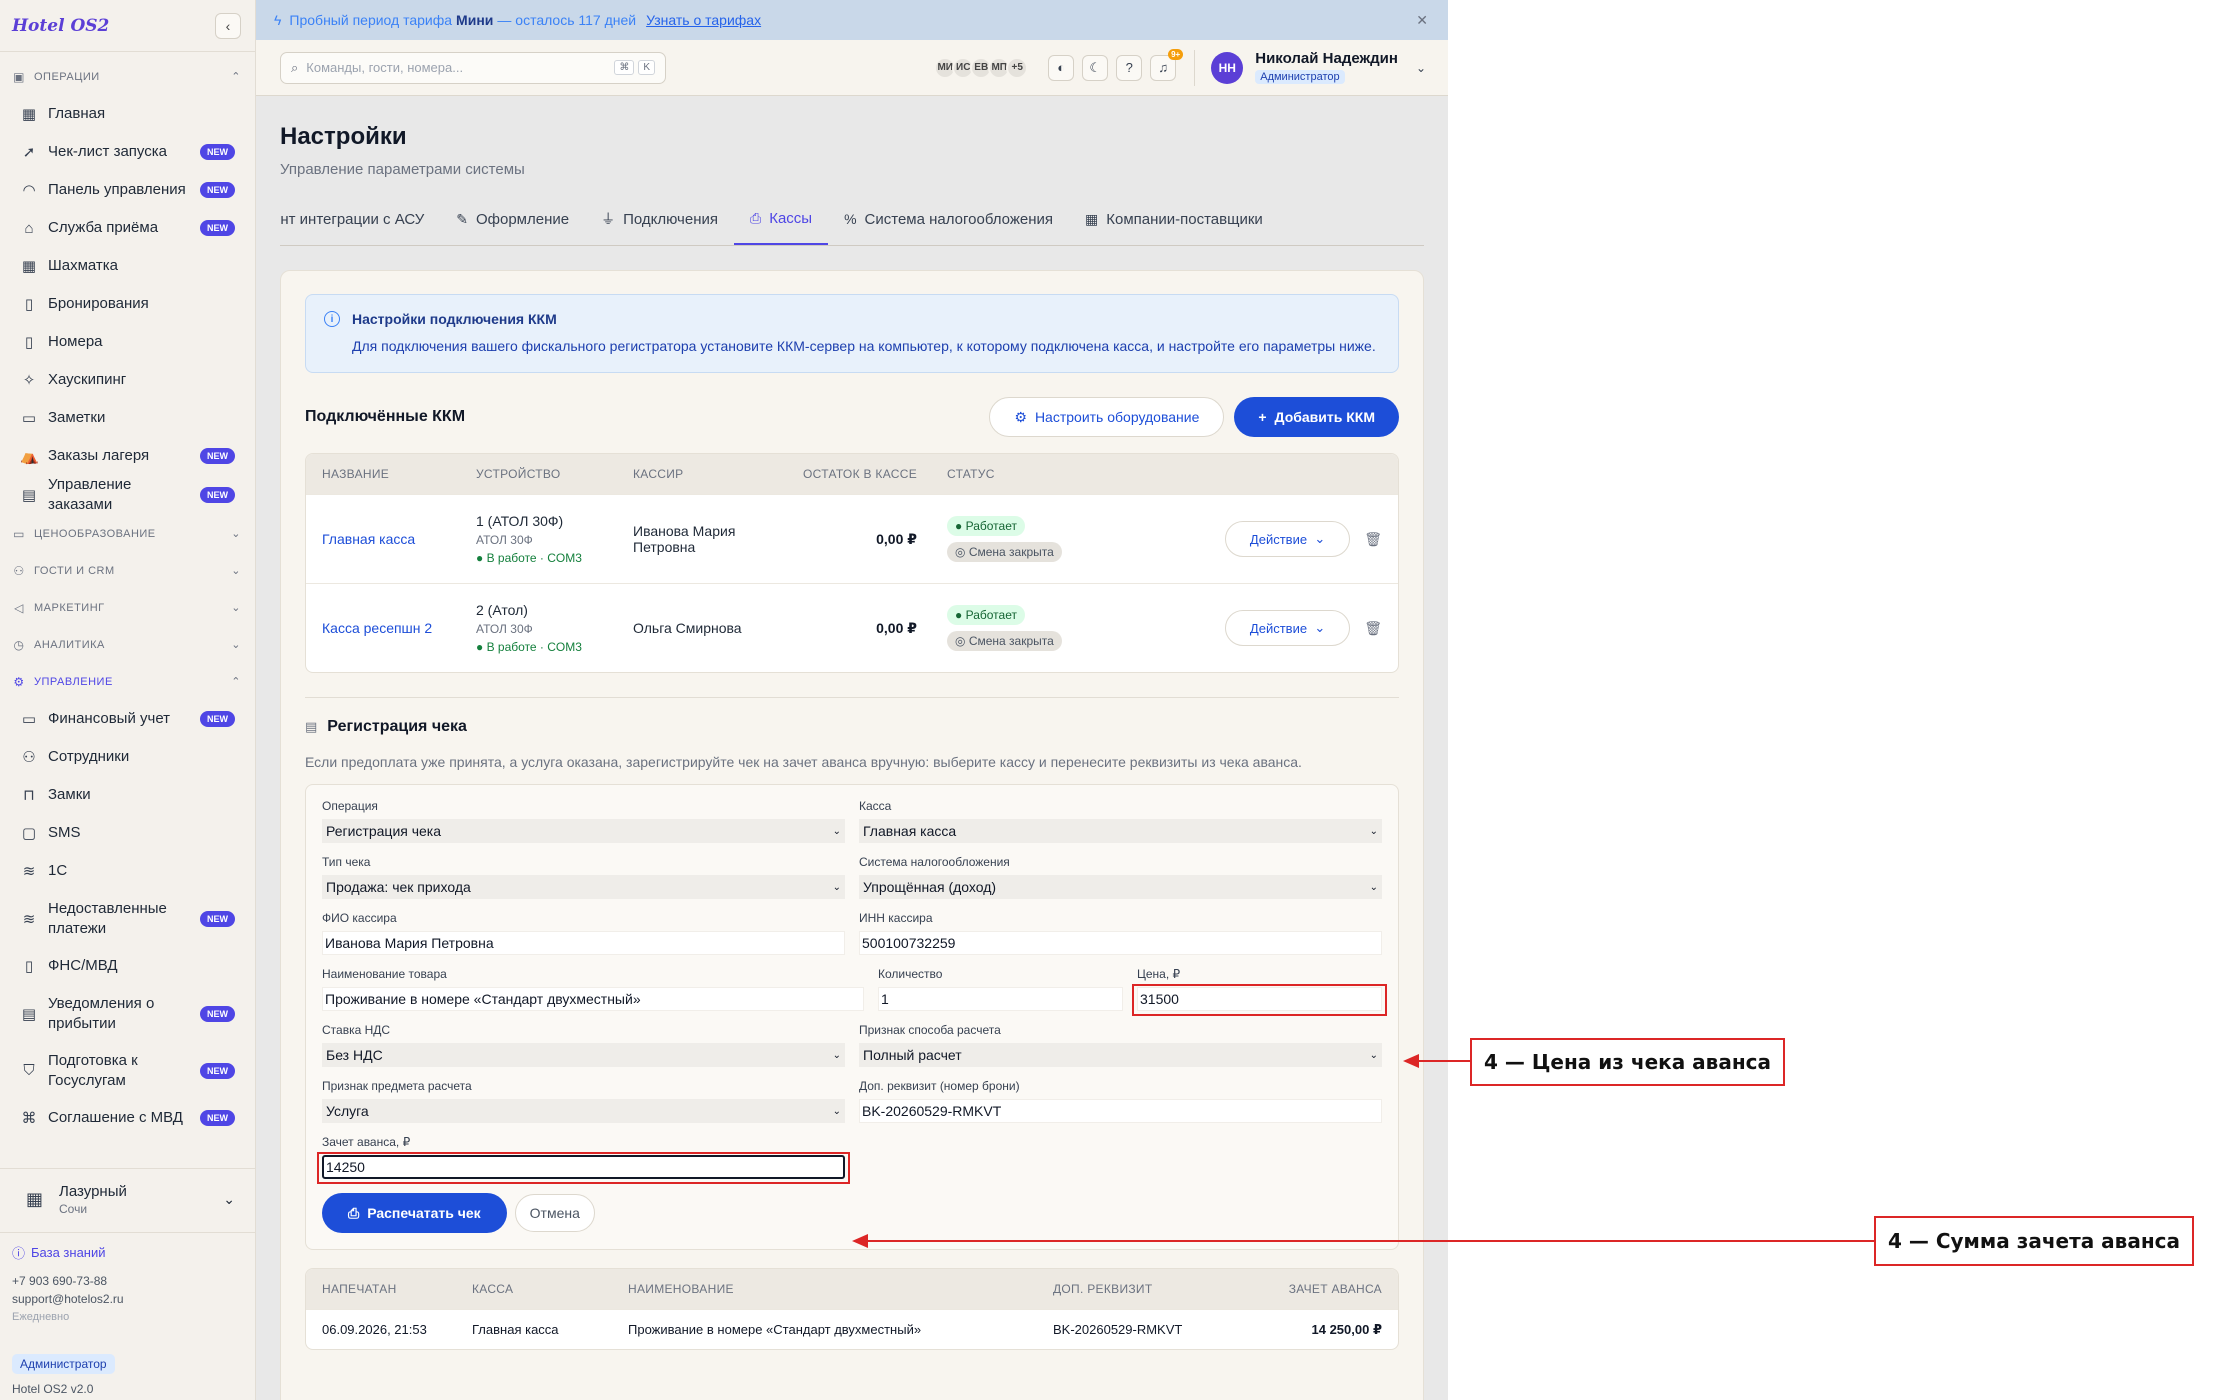 The width and height of the screenshot is (2229, 1400). Describe the element at coordinates (1326, 67) in the screenshot. I see `user-info: Николай Надеждин Администратор` at that location.